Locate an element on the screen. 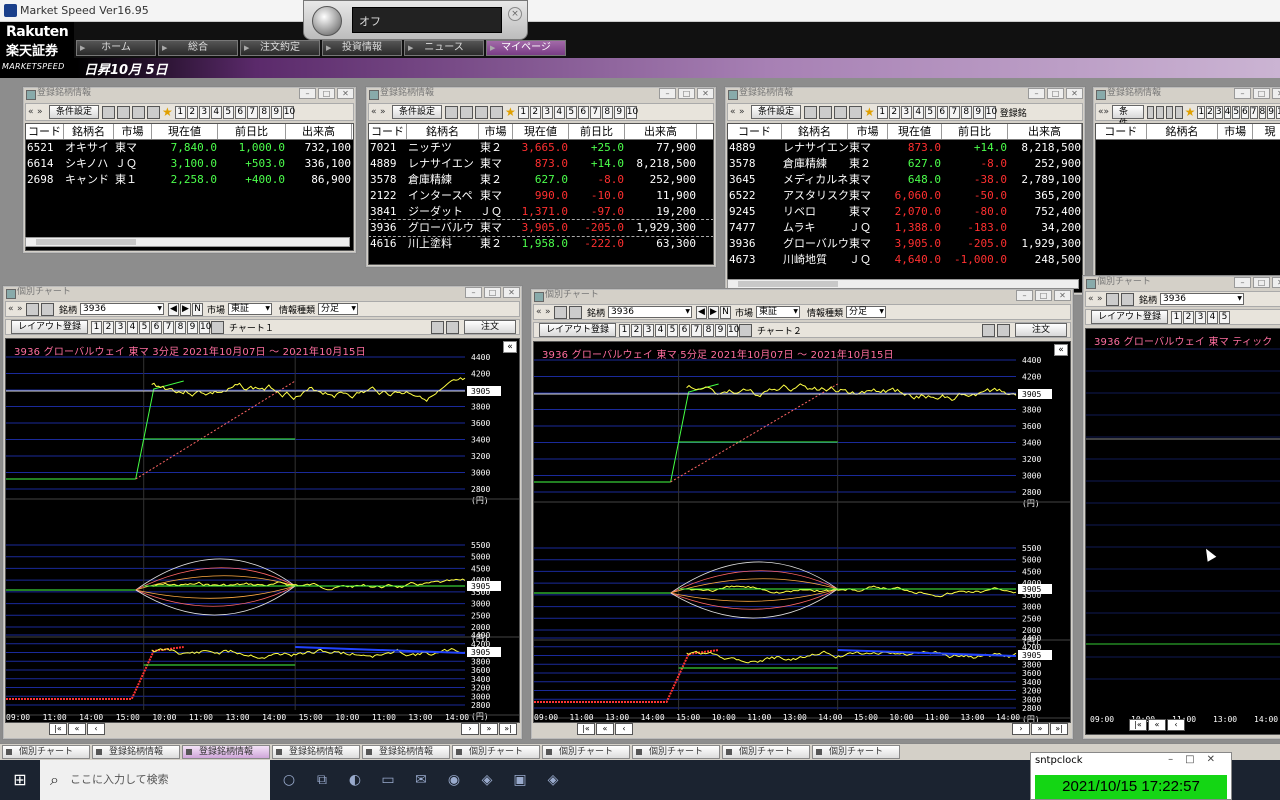 The height and width of the screenshot is (800, 1280). sntpclock-window: sntpclock –□✕ 2021/10/15 17:22:57 is located at coordinates (1131, 776).